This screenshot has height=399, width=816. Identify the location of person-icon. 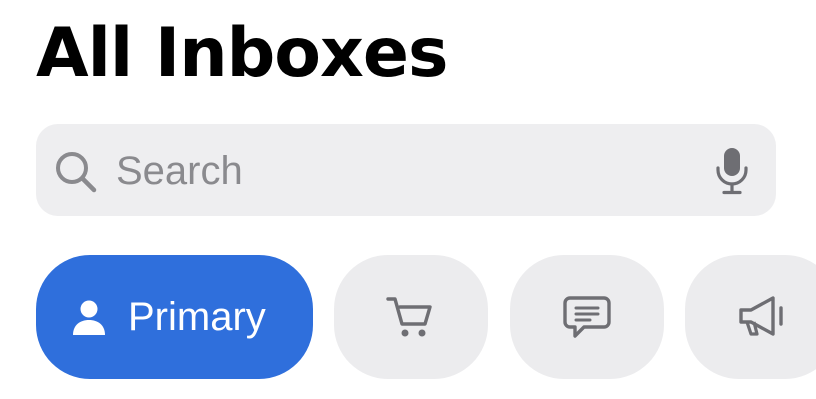
(89, 317).